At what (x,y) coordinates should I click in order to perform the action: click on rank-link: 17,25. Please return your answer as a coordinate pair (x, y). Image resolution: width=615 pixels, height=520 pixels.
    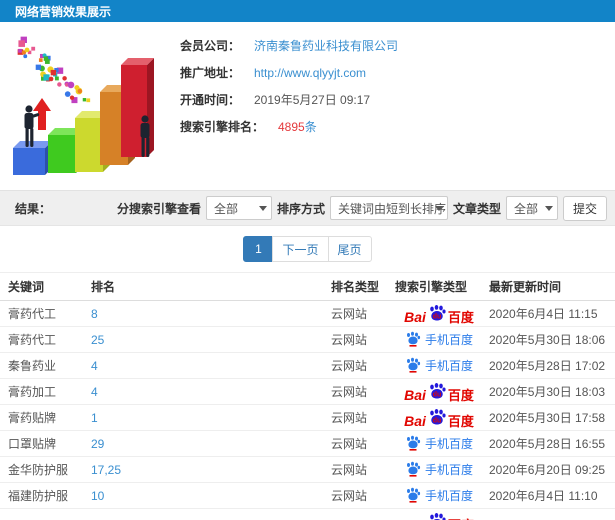
    Looking at the image, I should click on (106, 470).